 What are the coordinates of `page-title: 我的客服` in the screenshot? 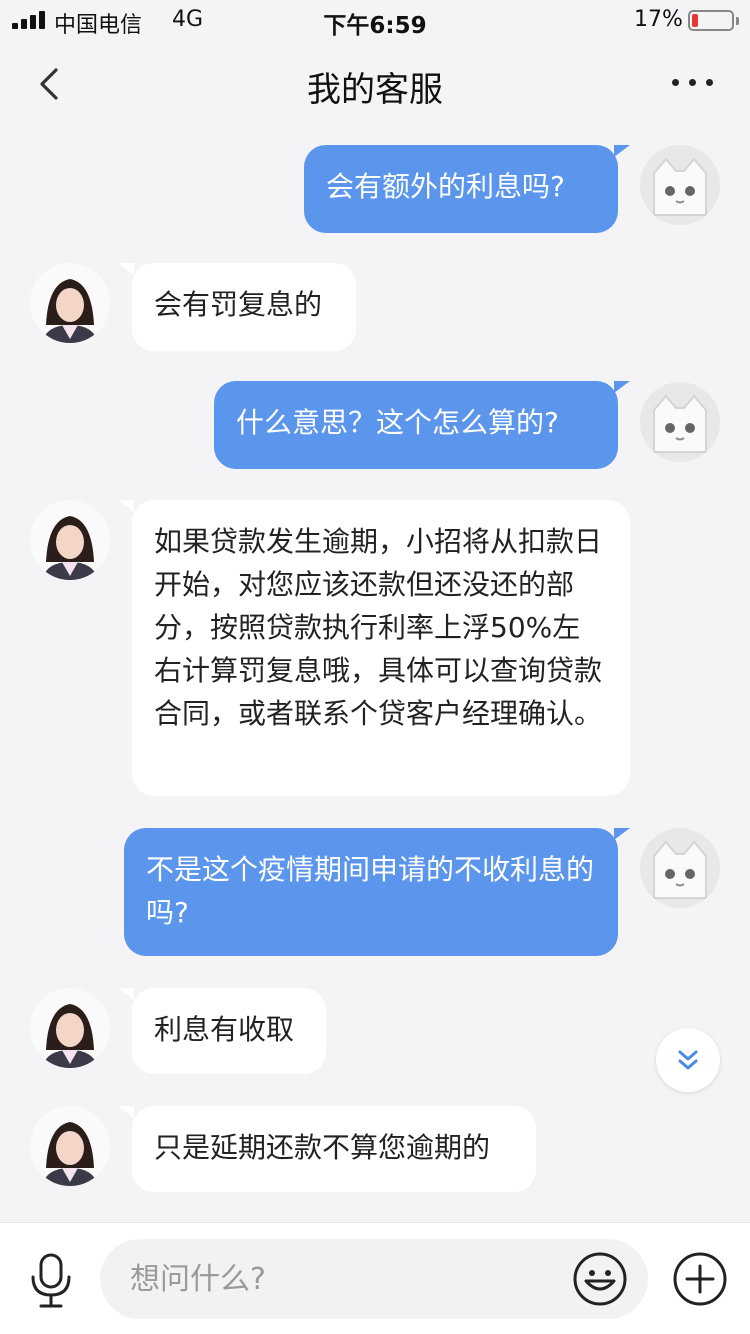 It's located at (375, 90).